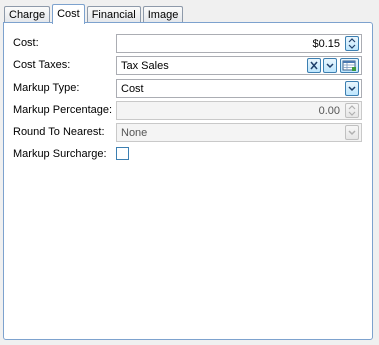 This screenshot has height=345, width=379. I want to click on tab-cost: Cost, so click(68, 14).